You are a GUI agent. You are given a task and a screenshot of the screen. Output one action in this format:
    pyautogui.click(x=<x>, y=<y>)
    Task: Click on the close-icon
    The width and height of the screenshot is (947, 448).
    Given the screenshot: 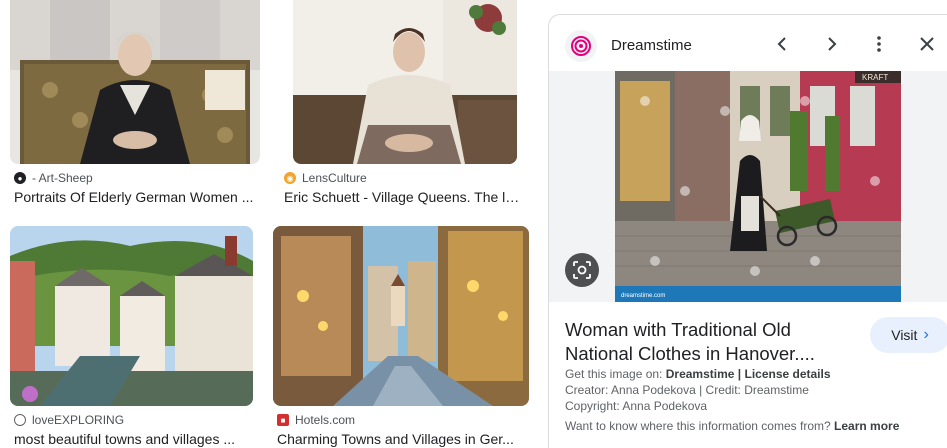 What is the action you would take?
    pyautogui.click(x=927, y=44)
    